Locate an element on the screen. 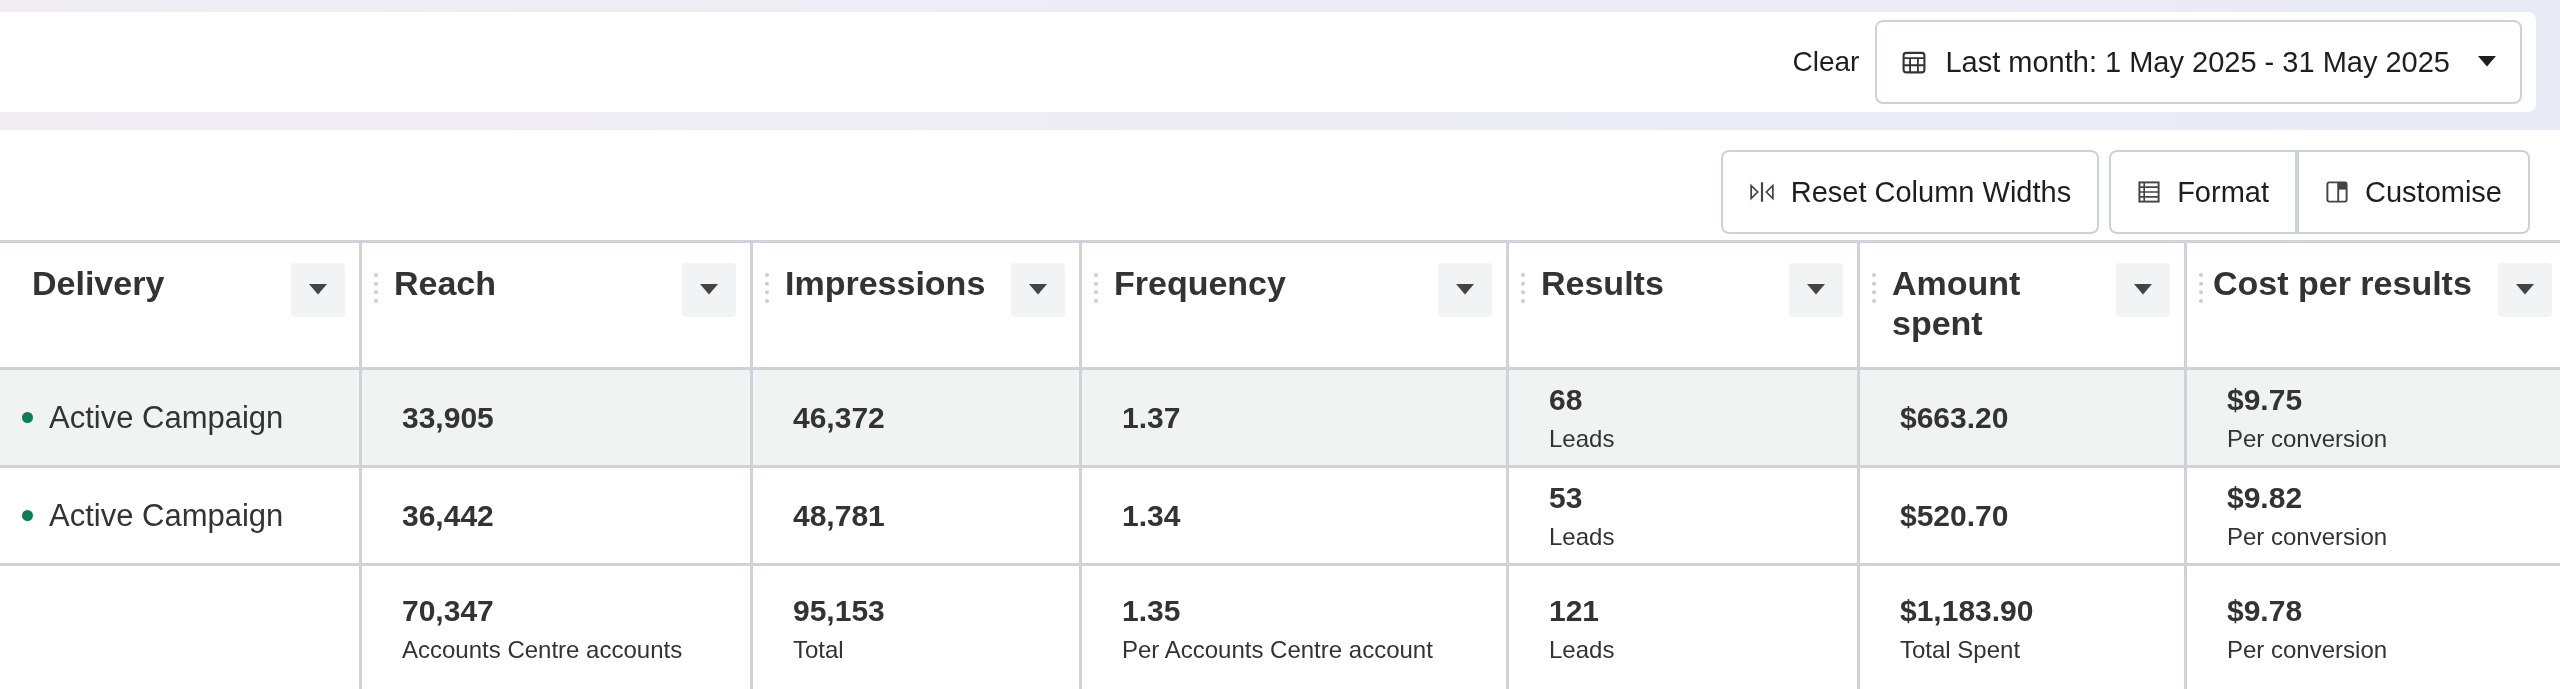  columns-icon is located at coordinates (2337, 192).